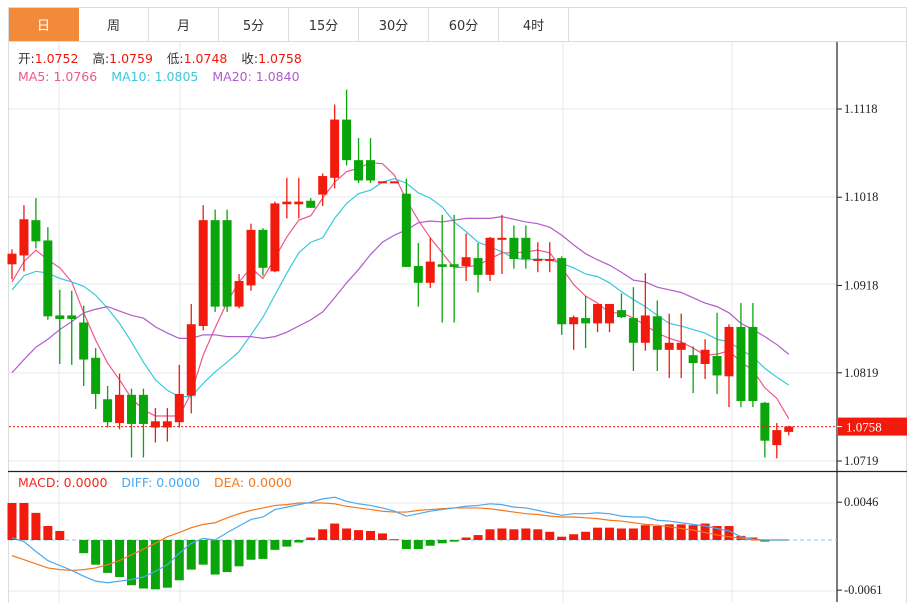 The image size is (915, 603). I want to click on tab-15min: 15分, so click(324, 24).